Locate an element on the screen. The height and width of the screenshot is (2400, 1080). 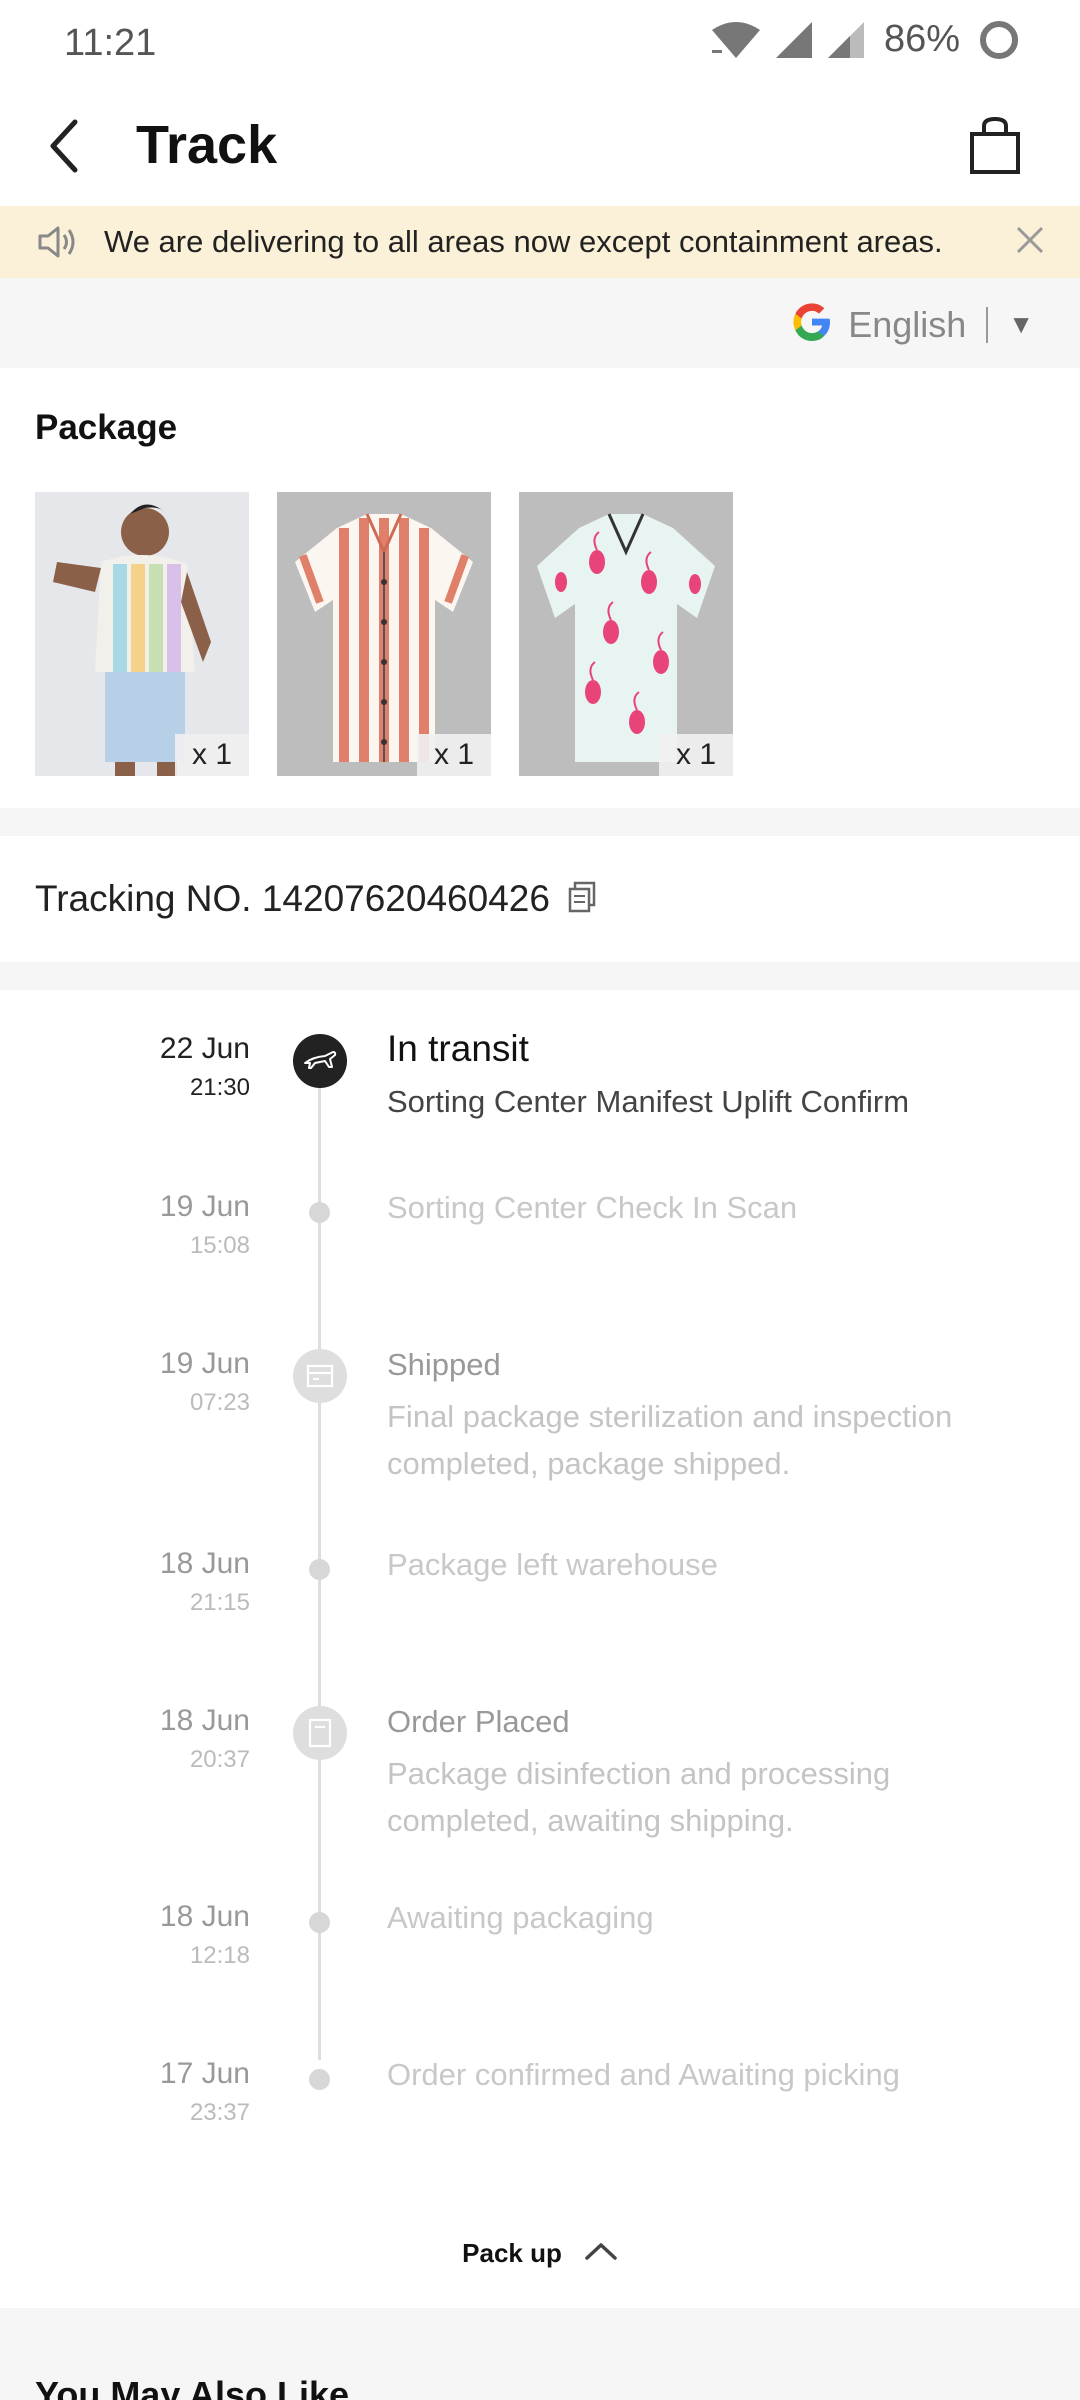
caret-down-icon: ▼ is located at coordinates (1021, 324).